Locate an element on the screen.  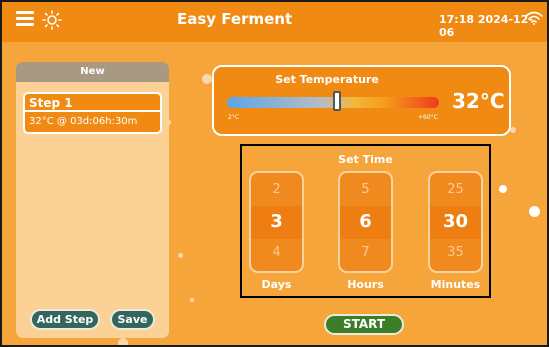
temperature-slider-handle is located at coordinates (336, 101).